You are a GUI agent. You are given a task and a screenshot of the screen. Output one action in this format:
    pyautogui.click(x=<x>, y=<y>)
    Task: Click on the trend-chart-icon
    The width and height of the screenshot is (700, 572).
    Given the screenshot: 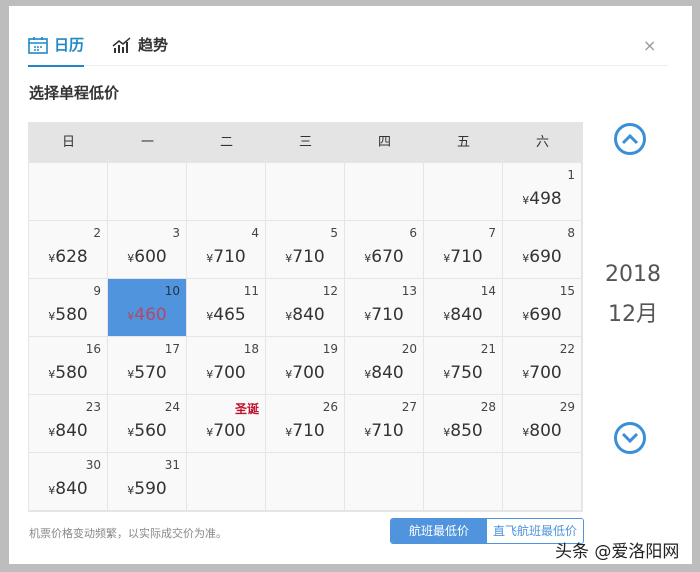 What is the action you would take?
    pyautogui.click(x=121, y=44)
    